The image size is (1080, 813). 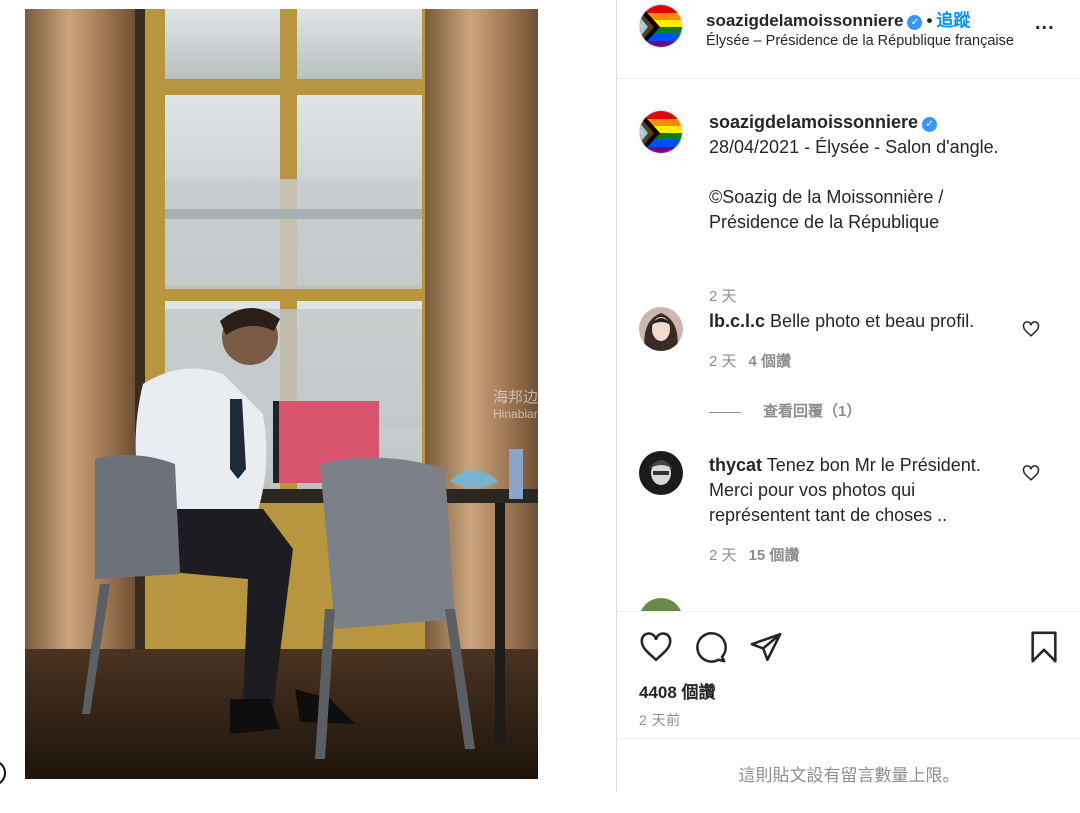 I want to click on save-bookmark-icon, so click(x=1044, y=647).